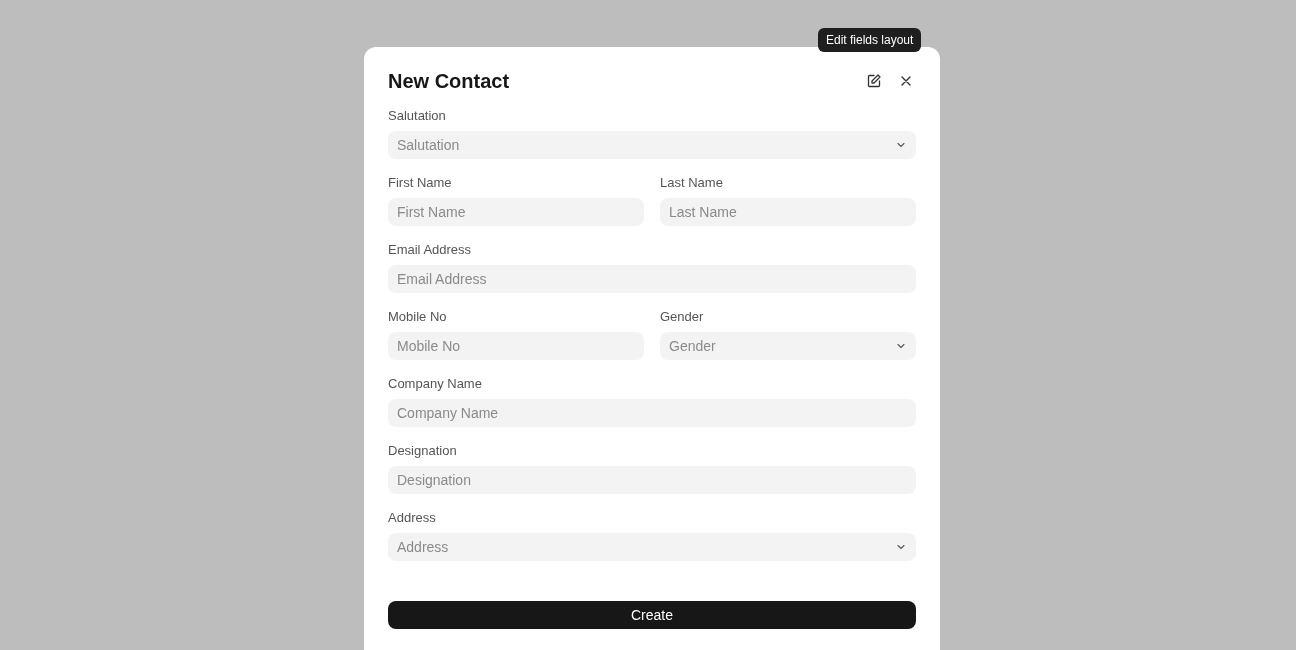 This screenshot has height=650, width=1296. Describe the element at coordinates (652, 480) in the screenshot. I see `input-field: Designation` at that location.